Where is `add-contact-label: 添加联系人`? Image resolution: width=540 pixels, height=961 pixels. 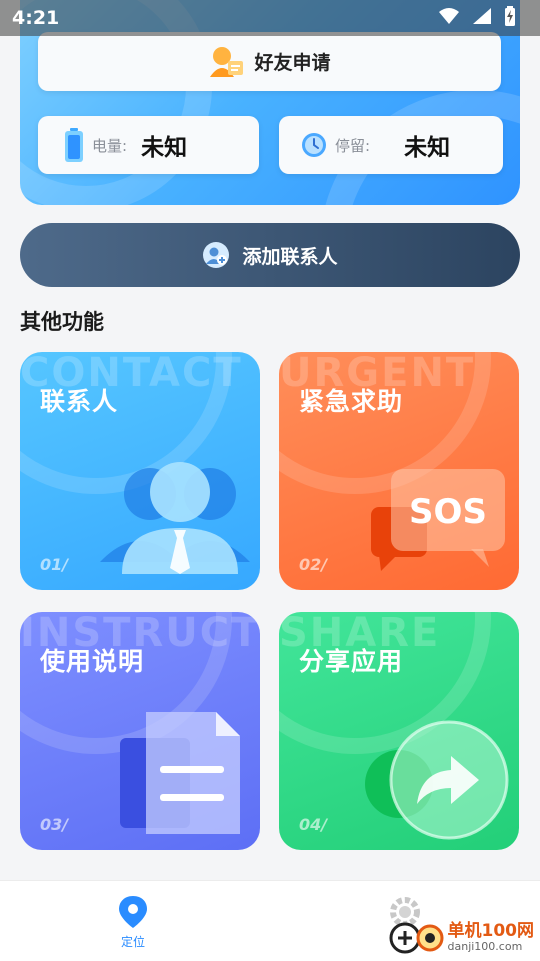
add-contact-label: 添加联系人 is located at coordinates (290, 256).